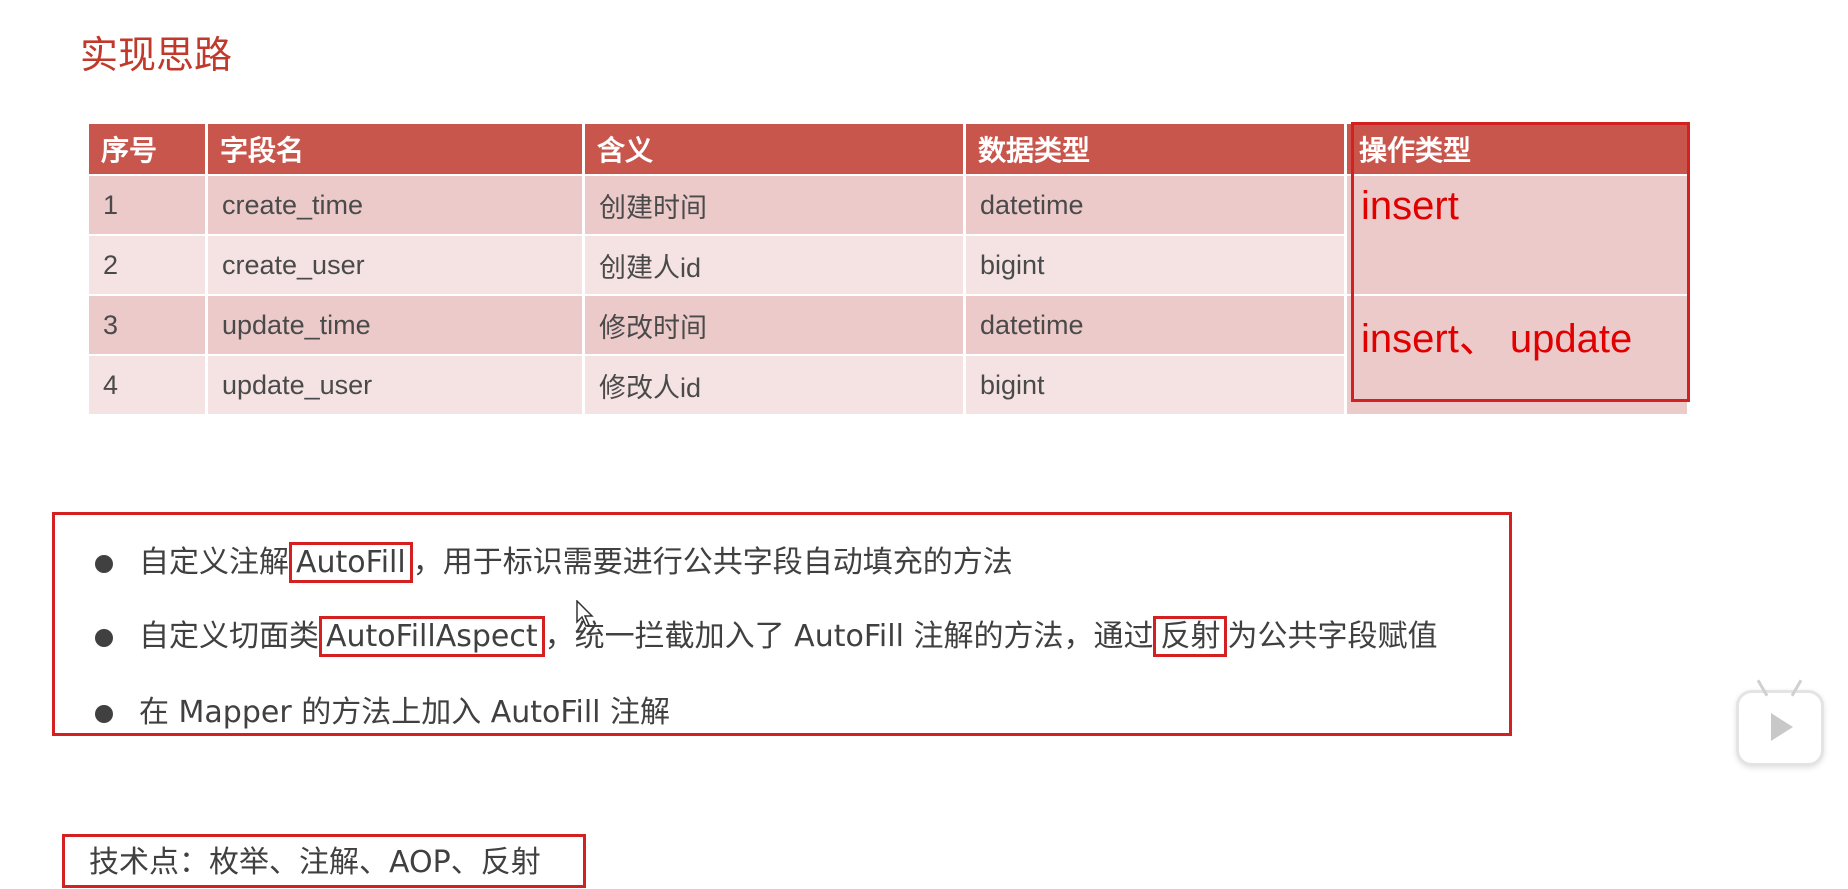 The width and height of the screenshot is (1848, 889). What do you see at coordinates (712, 562) in the screenshot?
I see `note-text: ，用于标识需要进行公共字段自动填充的方法` at bounding box center [712, 562].